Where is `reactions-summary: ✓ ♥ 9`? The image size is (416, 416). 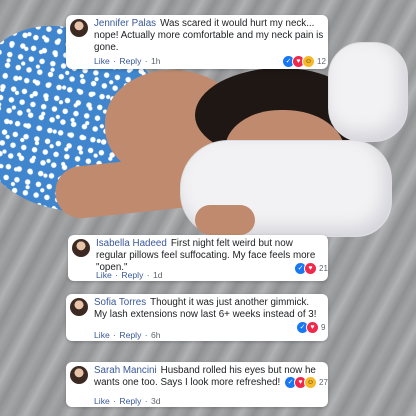 reactions-summary: ✓ ♥ 9 is located at coordinates (310, 327).